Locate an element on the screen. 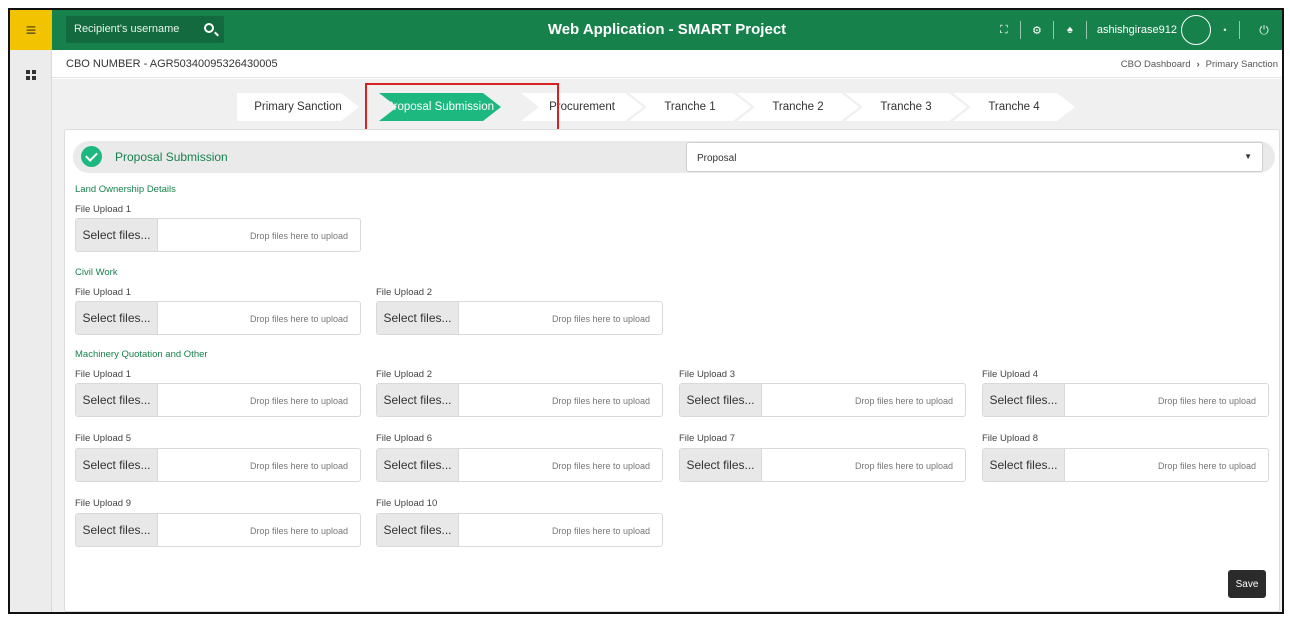 This screenshot has width=1290, height=620. section-header: Proposal Submission Proposal ▼ is located at coordinates (674, 157).